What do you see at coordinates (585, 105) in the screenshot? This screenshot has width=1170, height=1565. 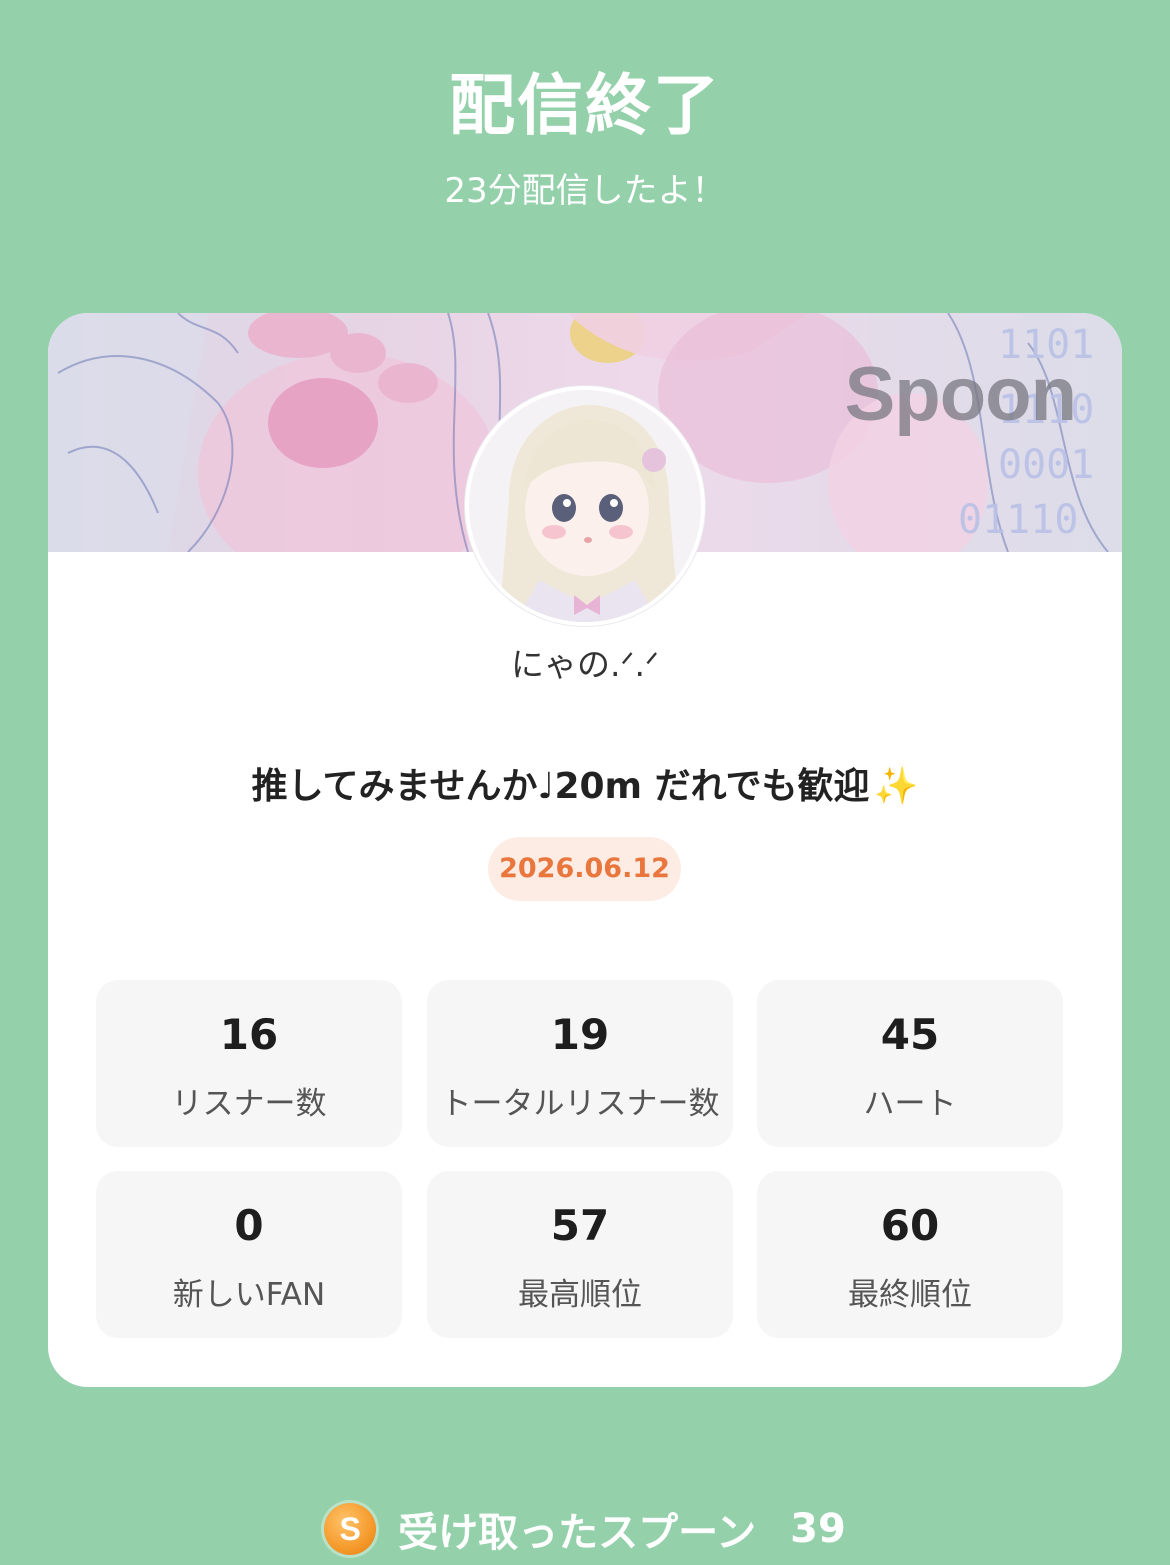 I see `page-title: 配信終了` at bounding box center [585, 105].